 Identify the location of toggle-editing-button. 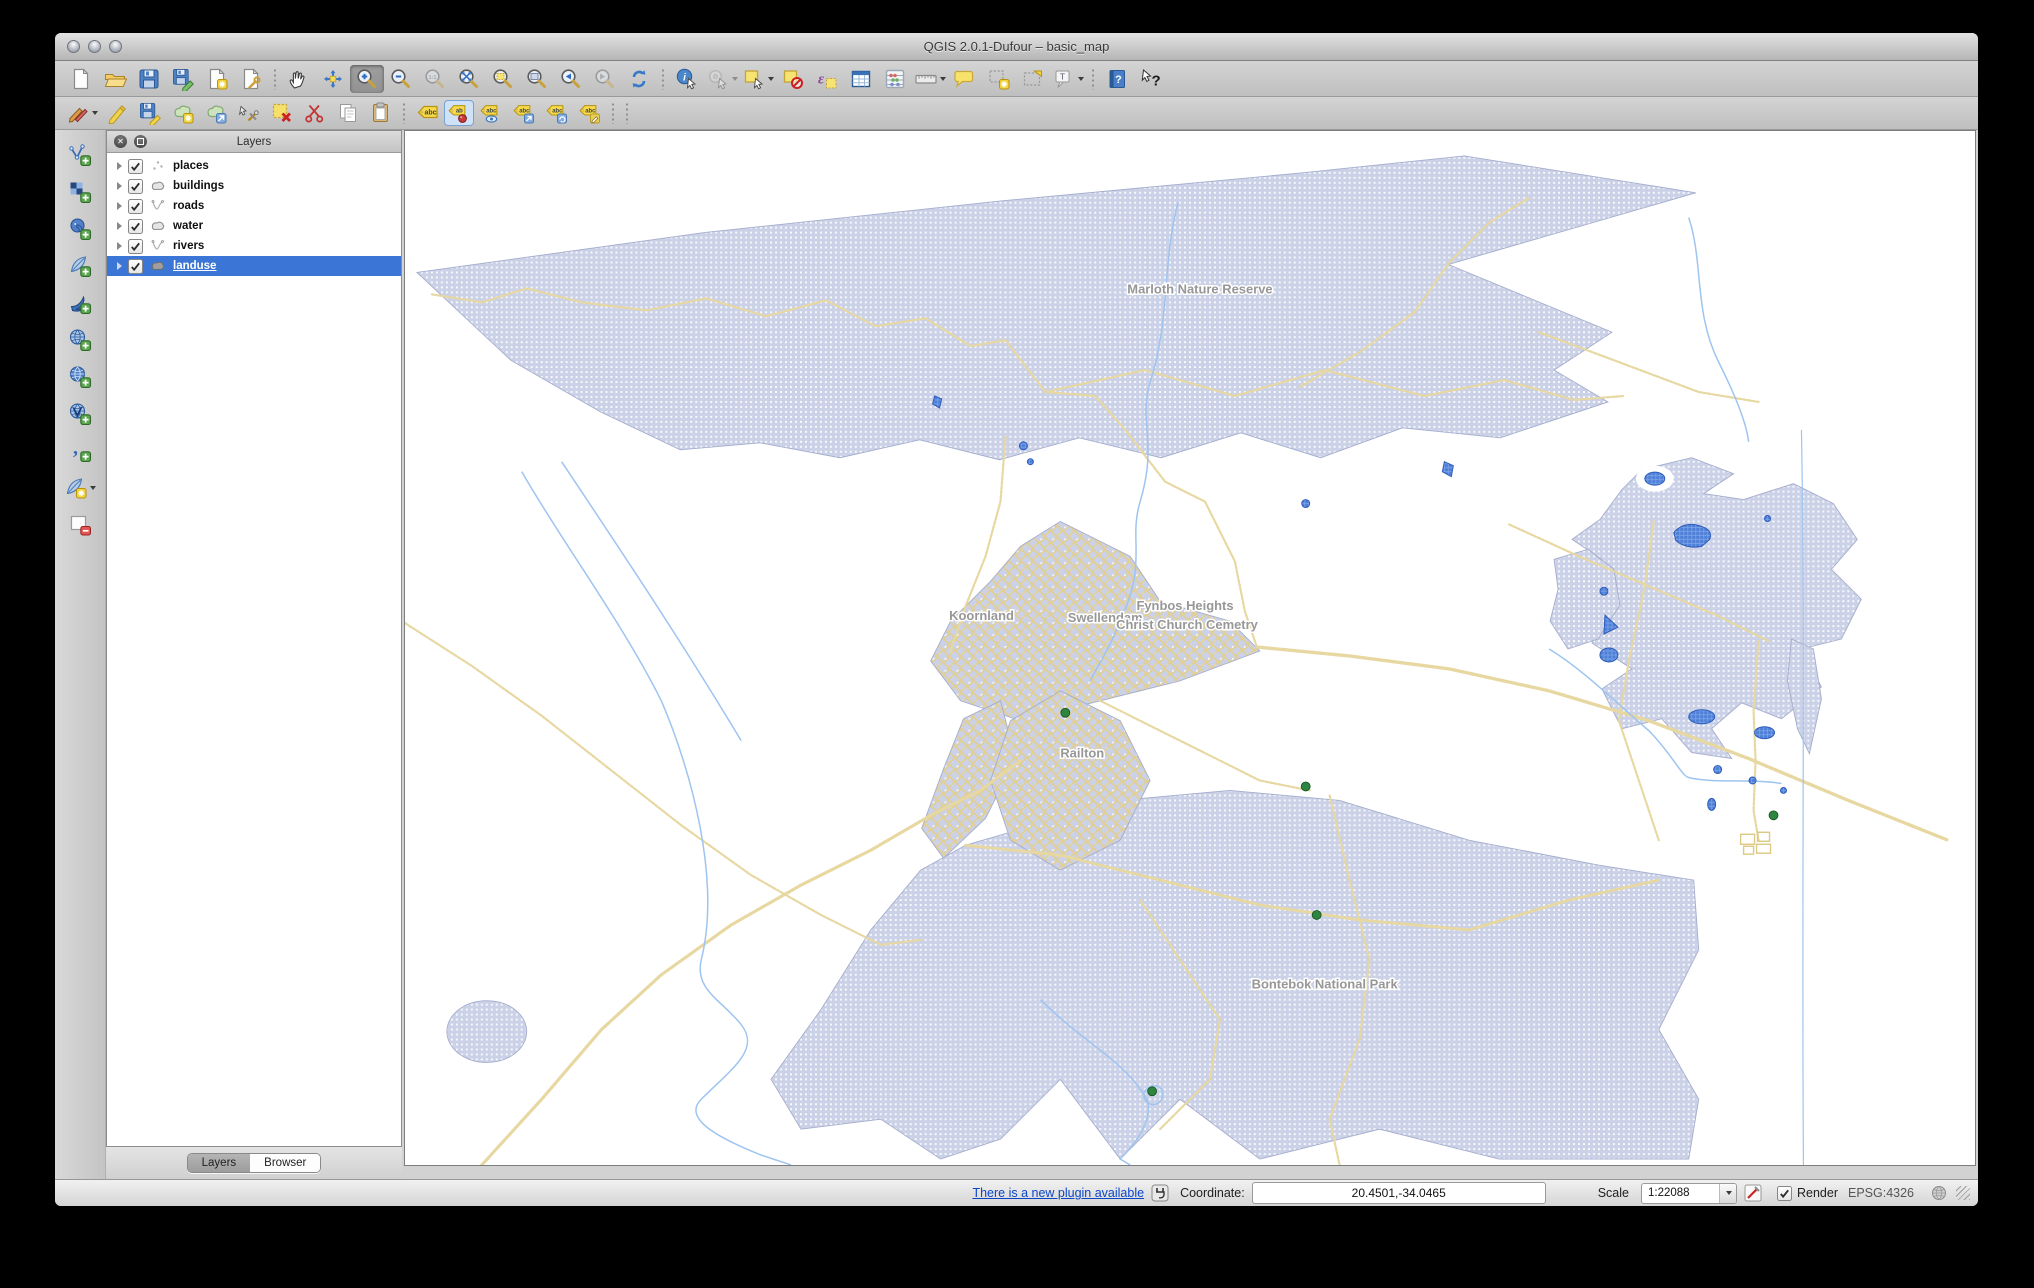
(116, 113).